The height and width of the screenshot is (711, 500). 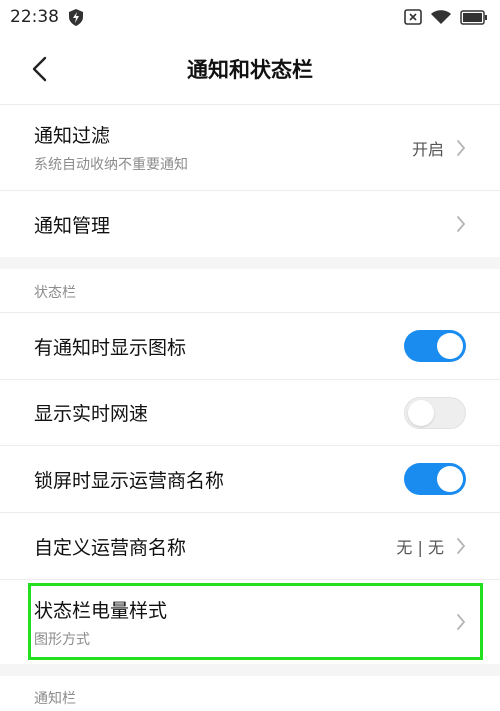 What do you see at coordinates (250, 17) in the screenshot?
I see `status-bar: 22:38` at bounding box center [250, 17].